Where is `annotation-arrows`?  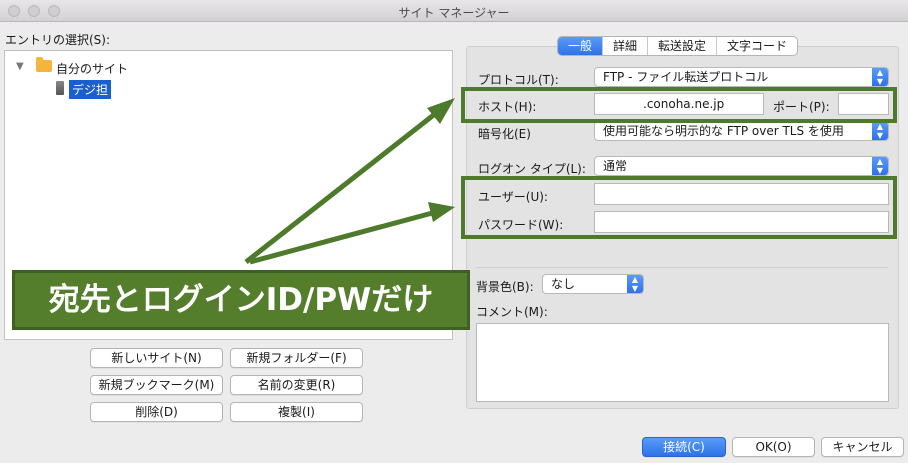
annotation-arrows is located at coordinates (349, 181).